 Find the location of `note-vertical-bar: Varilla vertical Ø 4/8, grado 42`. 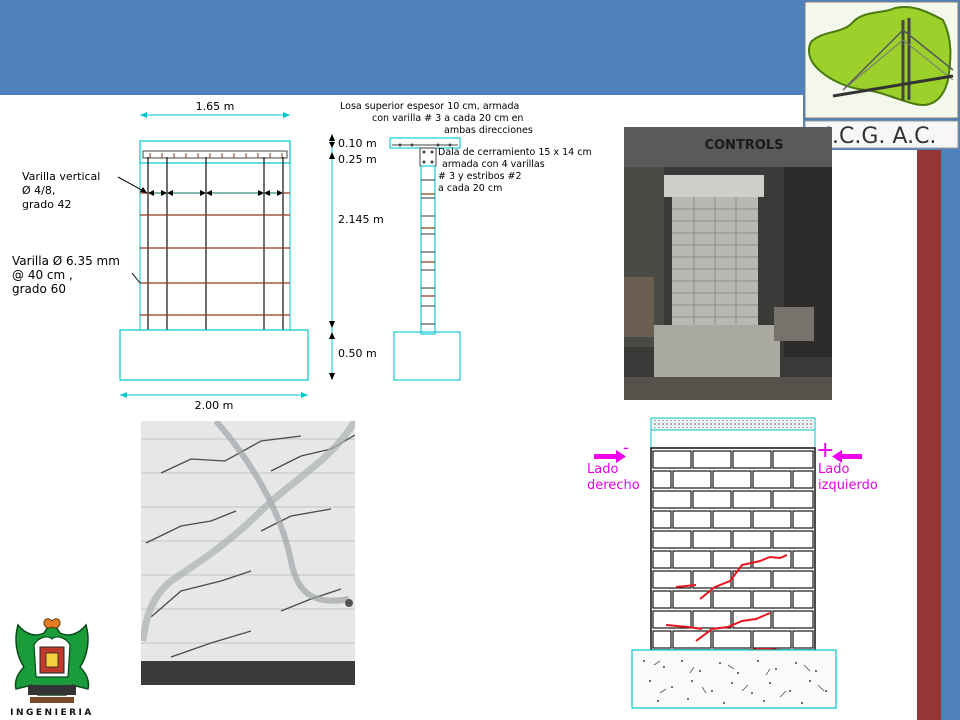

note-vertical-bar: Varilla vertical Ø 4/8, grado 42 is located at coordinates (61, 190).